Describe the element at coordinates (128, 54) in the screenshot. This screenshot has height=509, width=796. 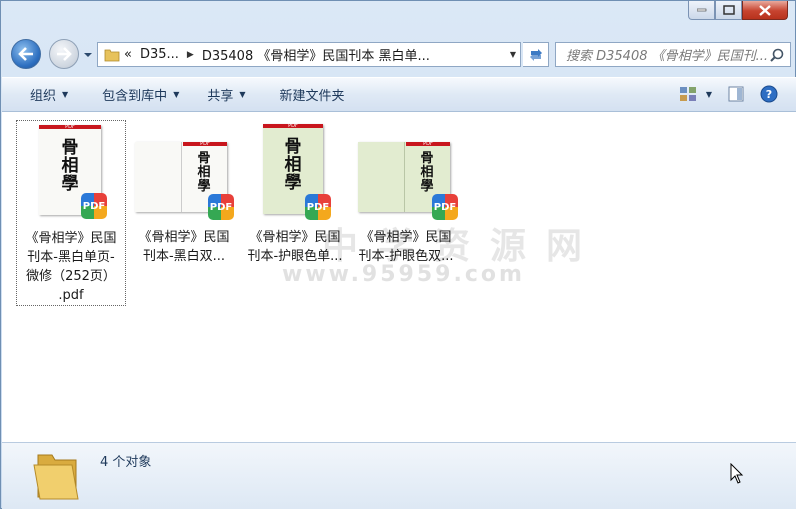
I see `breadcrumb-overflow: «` at that location.